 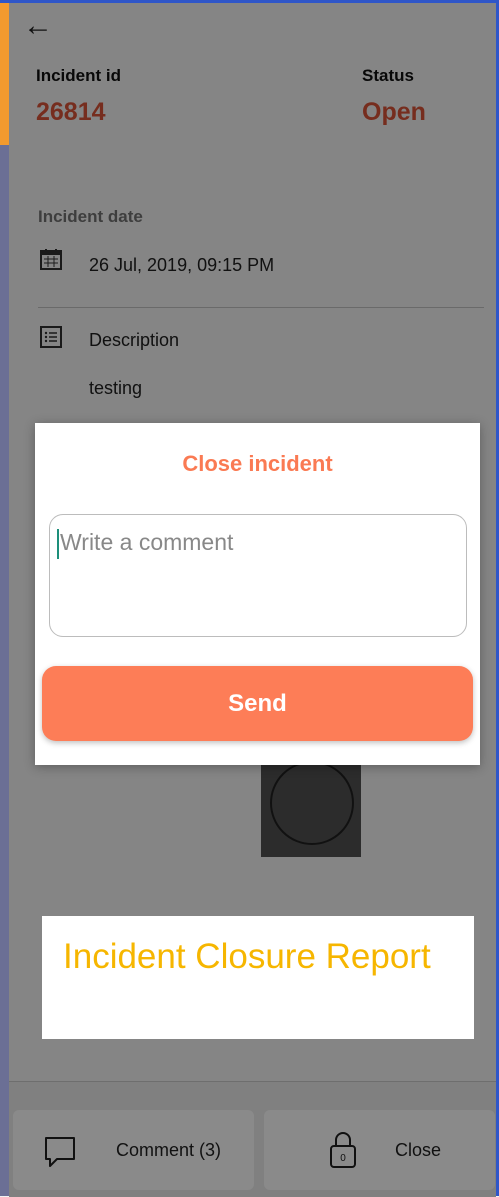 What do you see at coordinates (258, 575) in the screenshot?
I see `comment-input: Write a comment` at bounding box center [258, 575].